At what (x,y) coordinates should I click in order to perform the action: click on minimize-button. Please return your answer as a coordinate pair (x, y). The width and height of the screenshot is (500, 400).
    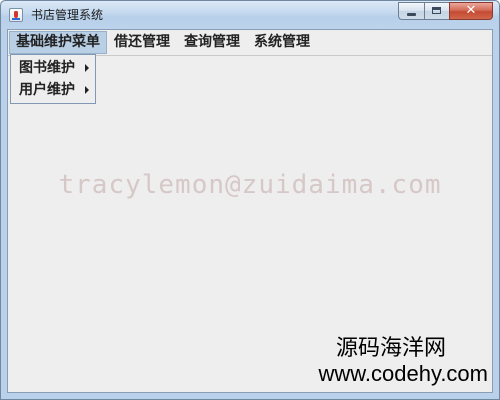
    Looking at the image, I should click on (411, 11).